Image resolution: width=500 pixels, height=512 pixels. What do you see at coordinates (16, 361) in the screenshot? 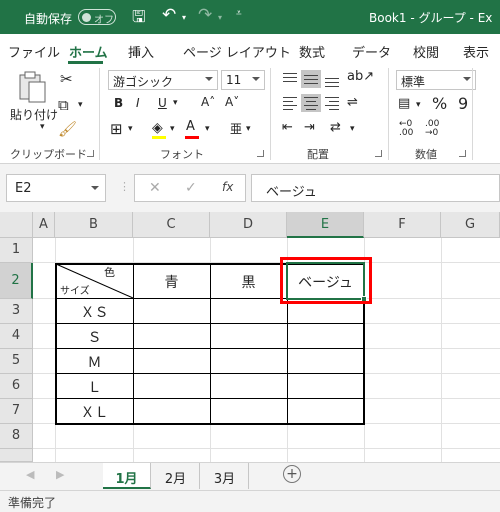
I see `row-header-5: 5` at bounding box center [16, 361].